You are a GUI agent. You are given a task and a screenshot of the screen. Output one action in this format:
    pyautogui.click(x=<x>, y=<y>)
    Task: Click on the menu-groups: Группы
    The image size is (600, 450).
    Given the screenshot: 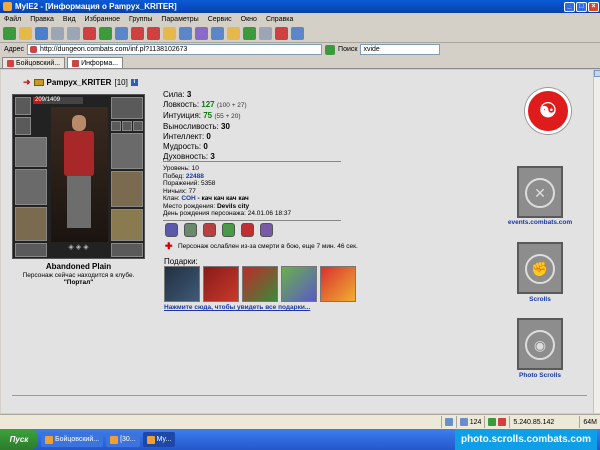 What is the action you would take?
    pyautogui.click(x=140, y=19)
    